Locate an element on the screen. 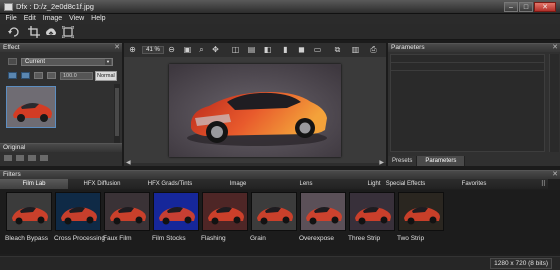  split-vertical-icon: ◫ is located at coordinates (235, 50).